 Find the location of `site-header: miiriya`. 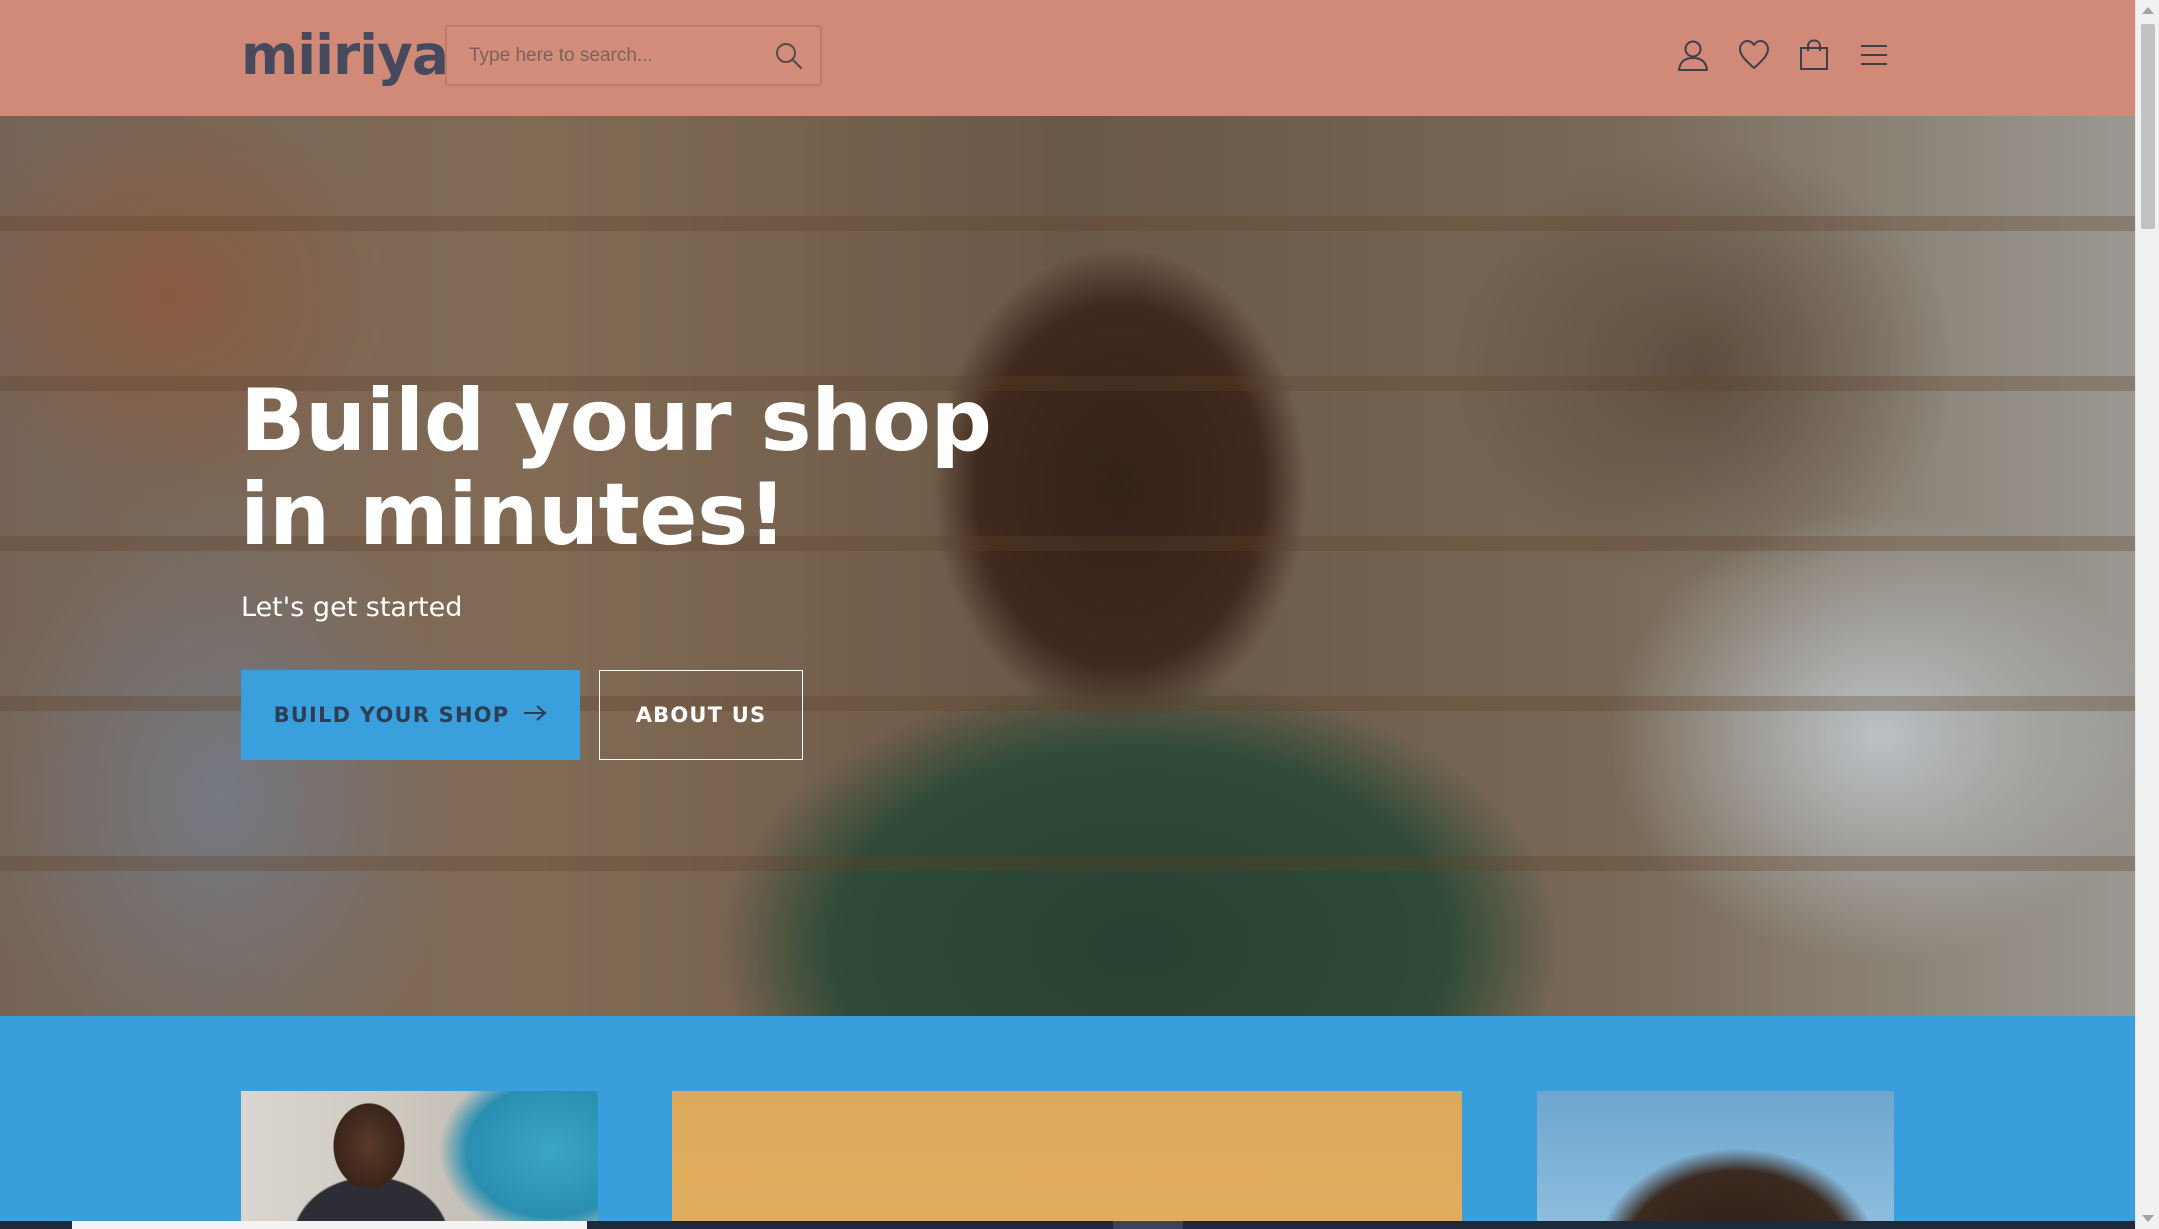

site-header: miiriya is located at coordinates (1067, 58).